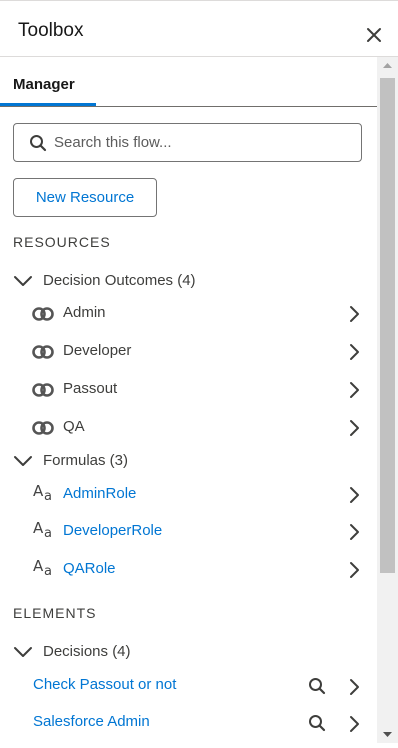 This screenshot has height=748, width=398. What do you see at coordinates (188, 654) in the screenshot?
I see `group-decisions: Decisions (4)` at bounding box center [188, 654].